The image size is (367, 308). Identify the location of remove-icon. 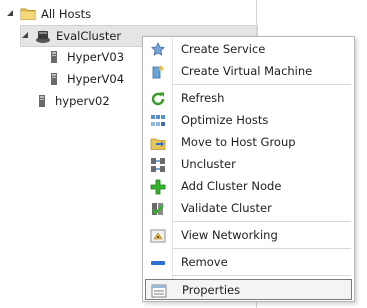
(158, 263).